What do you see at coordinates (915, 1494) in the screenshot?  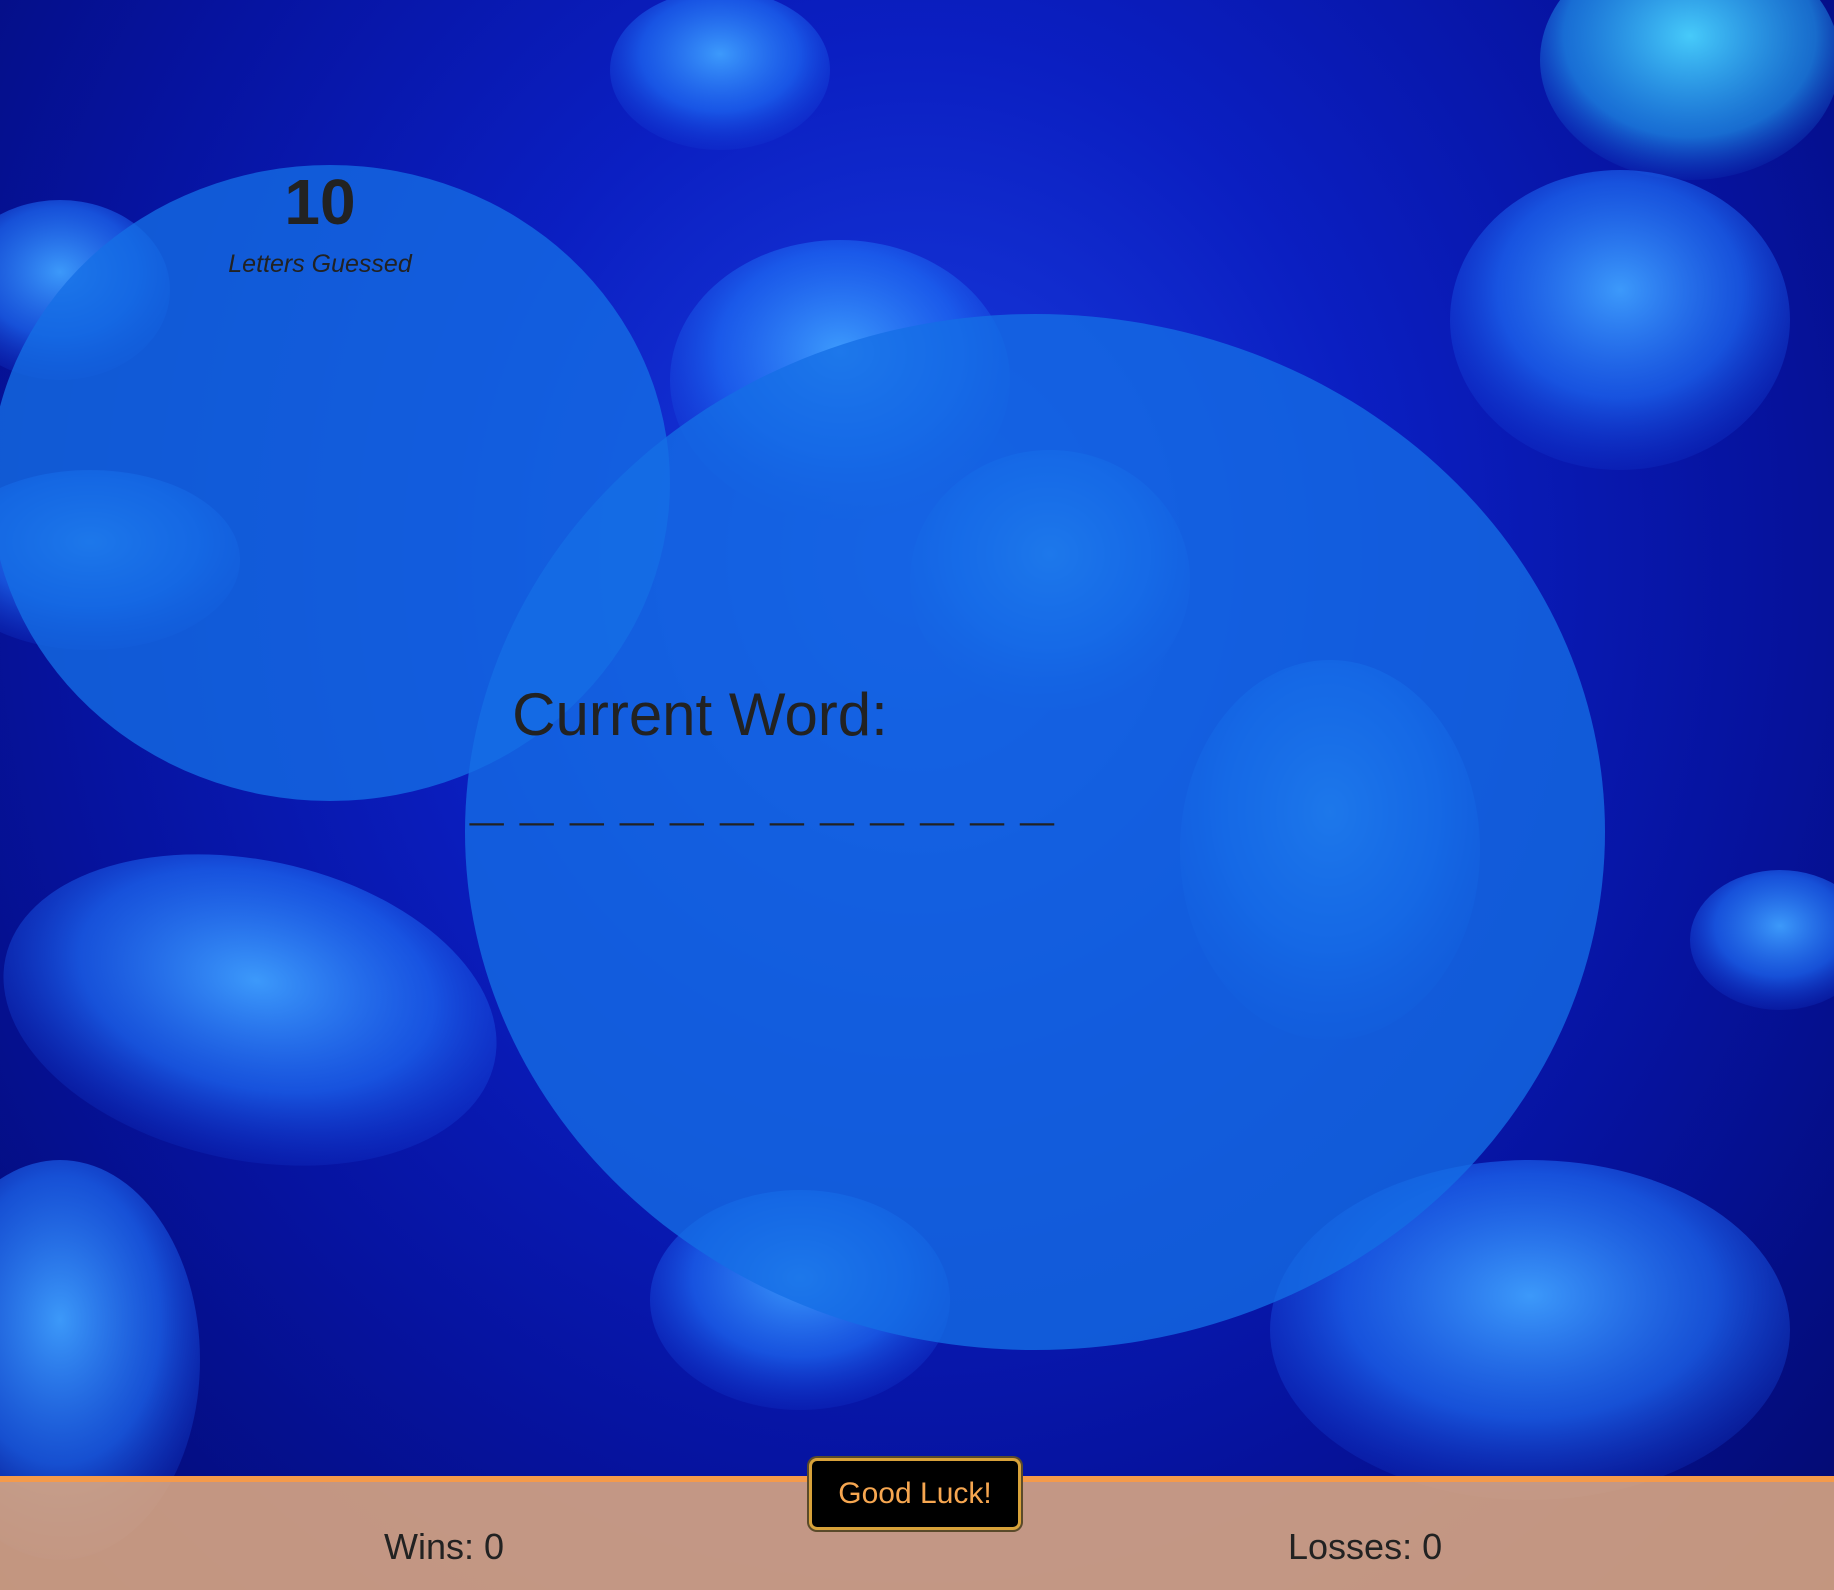 I see `good-luck-button: Good Luck!` at bounding box center [915, 1494].